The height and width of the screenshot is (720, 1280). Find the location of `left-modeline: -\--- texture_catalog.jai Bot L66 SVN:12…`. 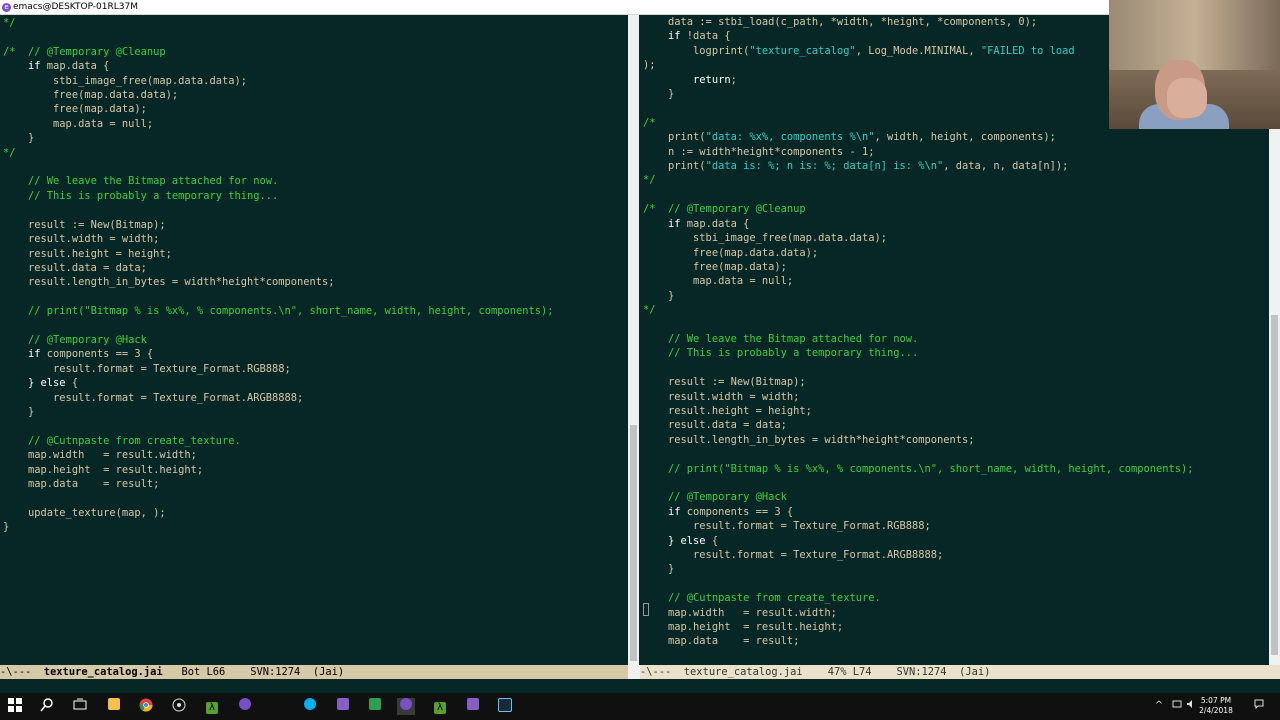

left-modeline: -\--- texture_catalog.jai Bot L66 SVN:12… is located at coordinates (314, 672).